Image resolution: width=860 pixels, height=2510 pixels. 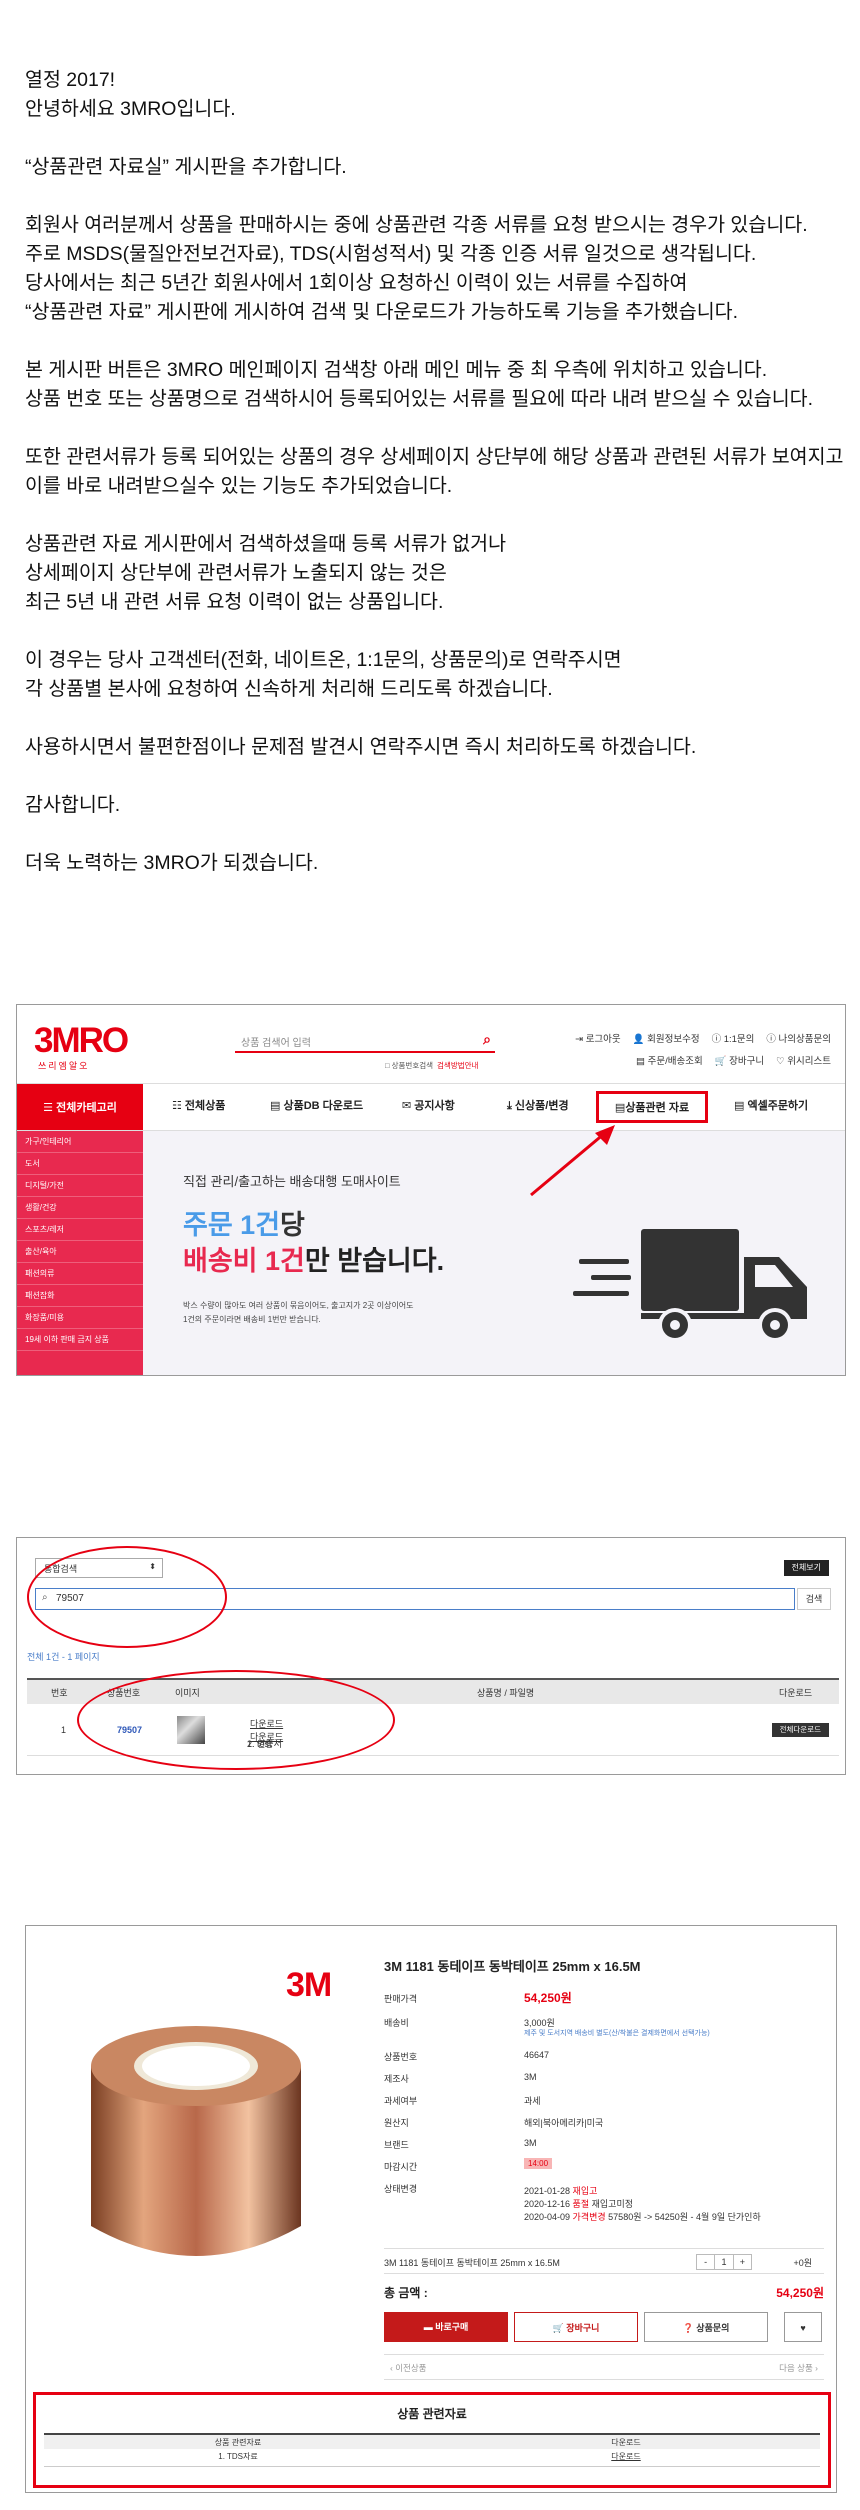 I want to click on notice-paragraph: 감사합니다., so click(x=435, y=805).